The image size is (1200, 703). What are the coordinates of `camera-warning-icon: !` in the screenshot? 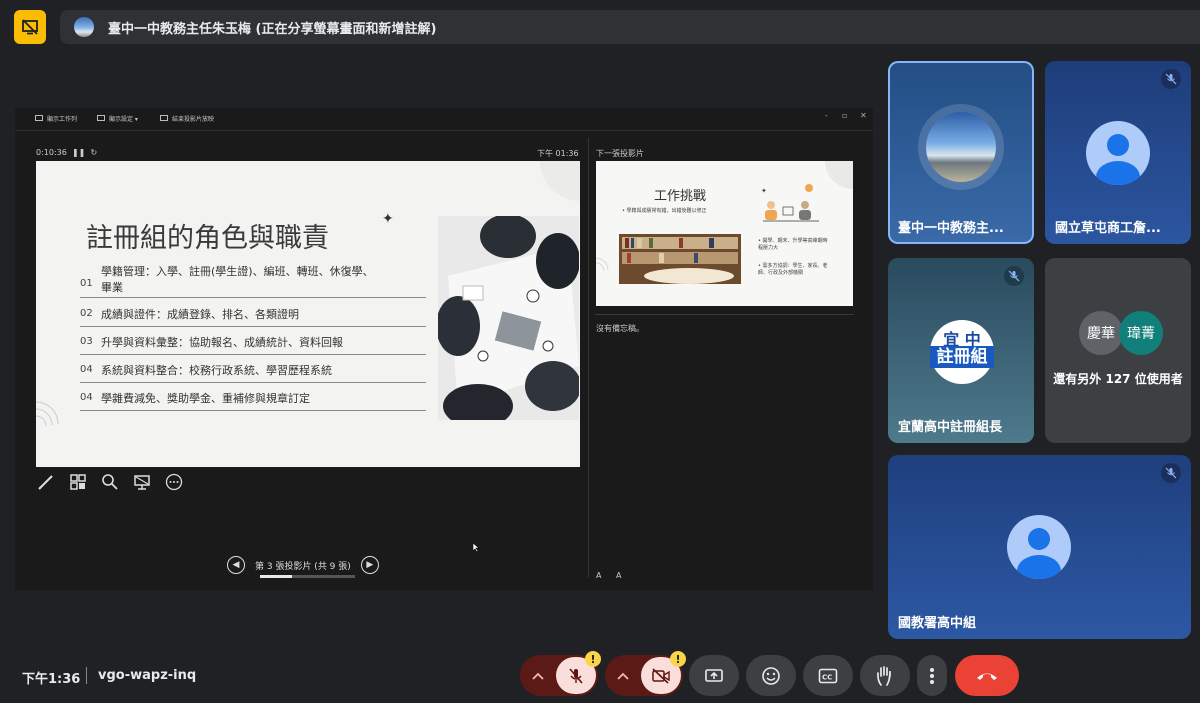 It's located at (678, 659).